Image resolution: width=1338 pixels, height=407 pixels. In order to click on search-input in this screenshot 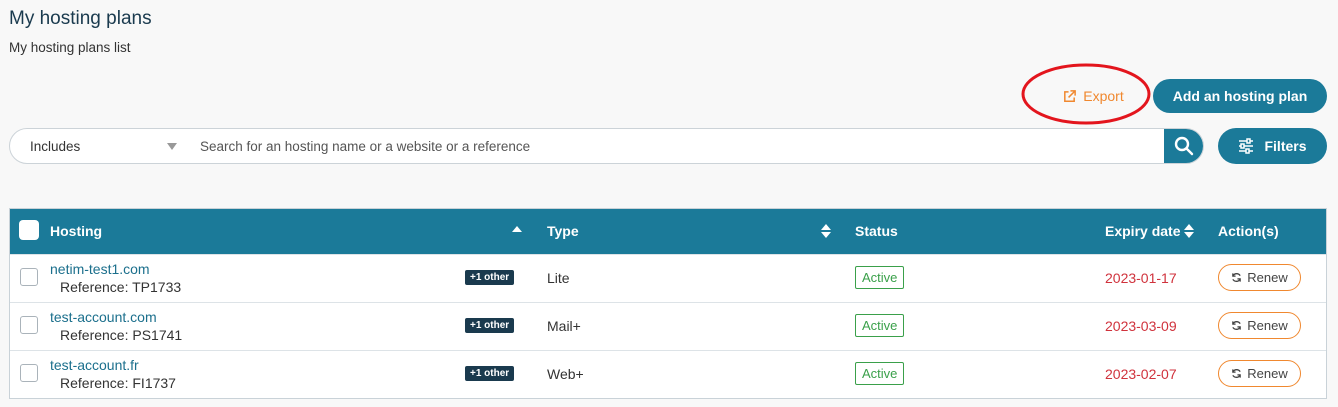, I will do `click(676, 146)`.